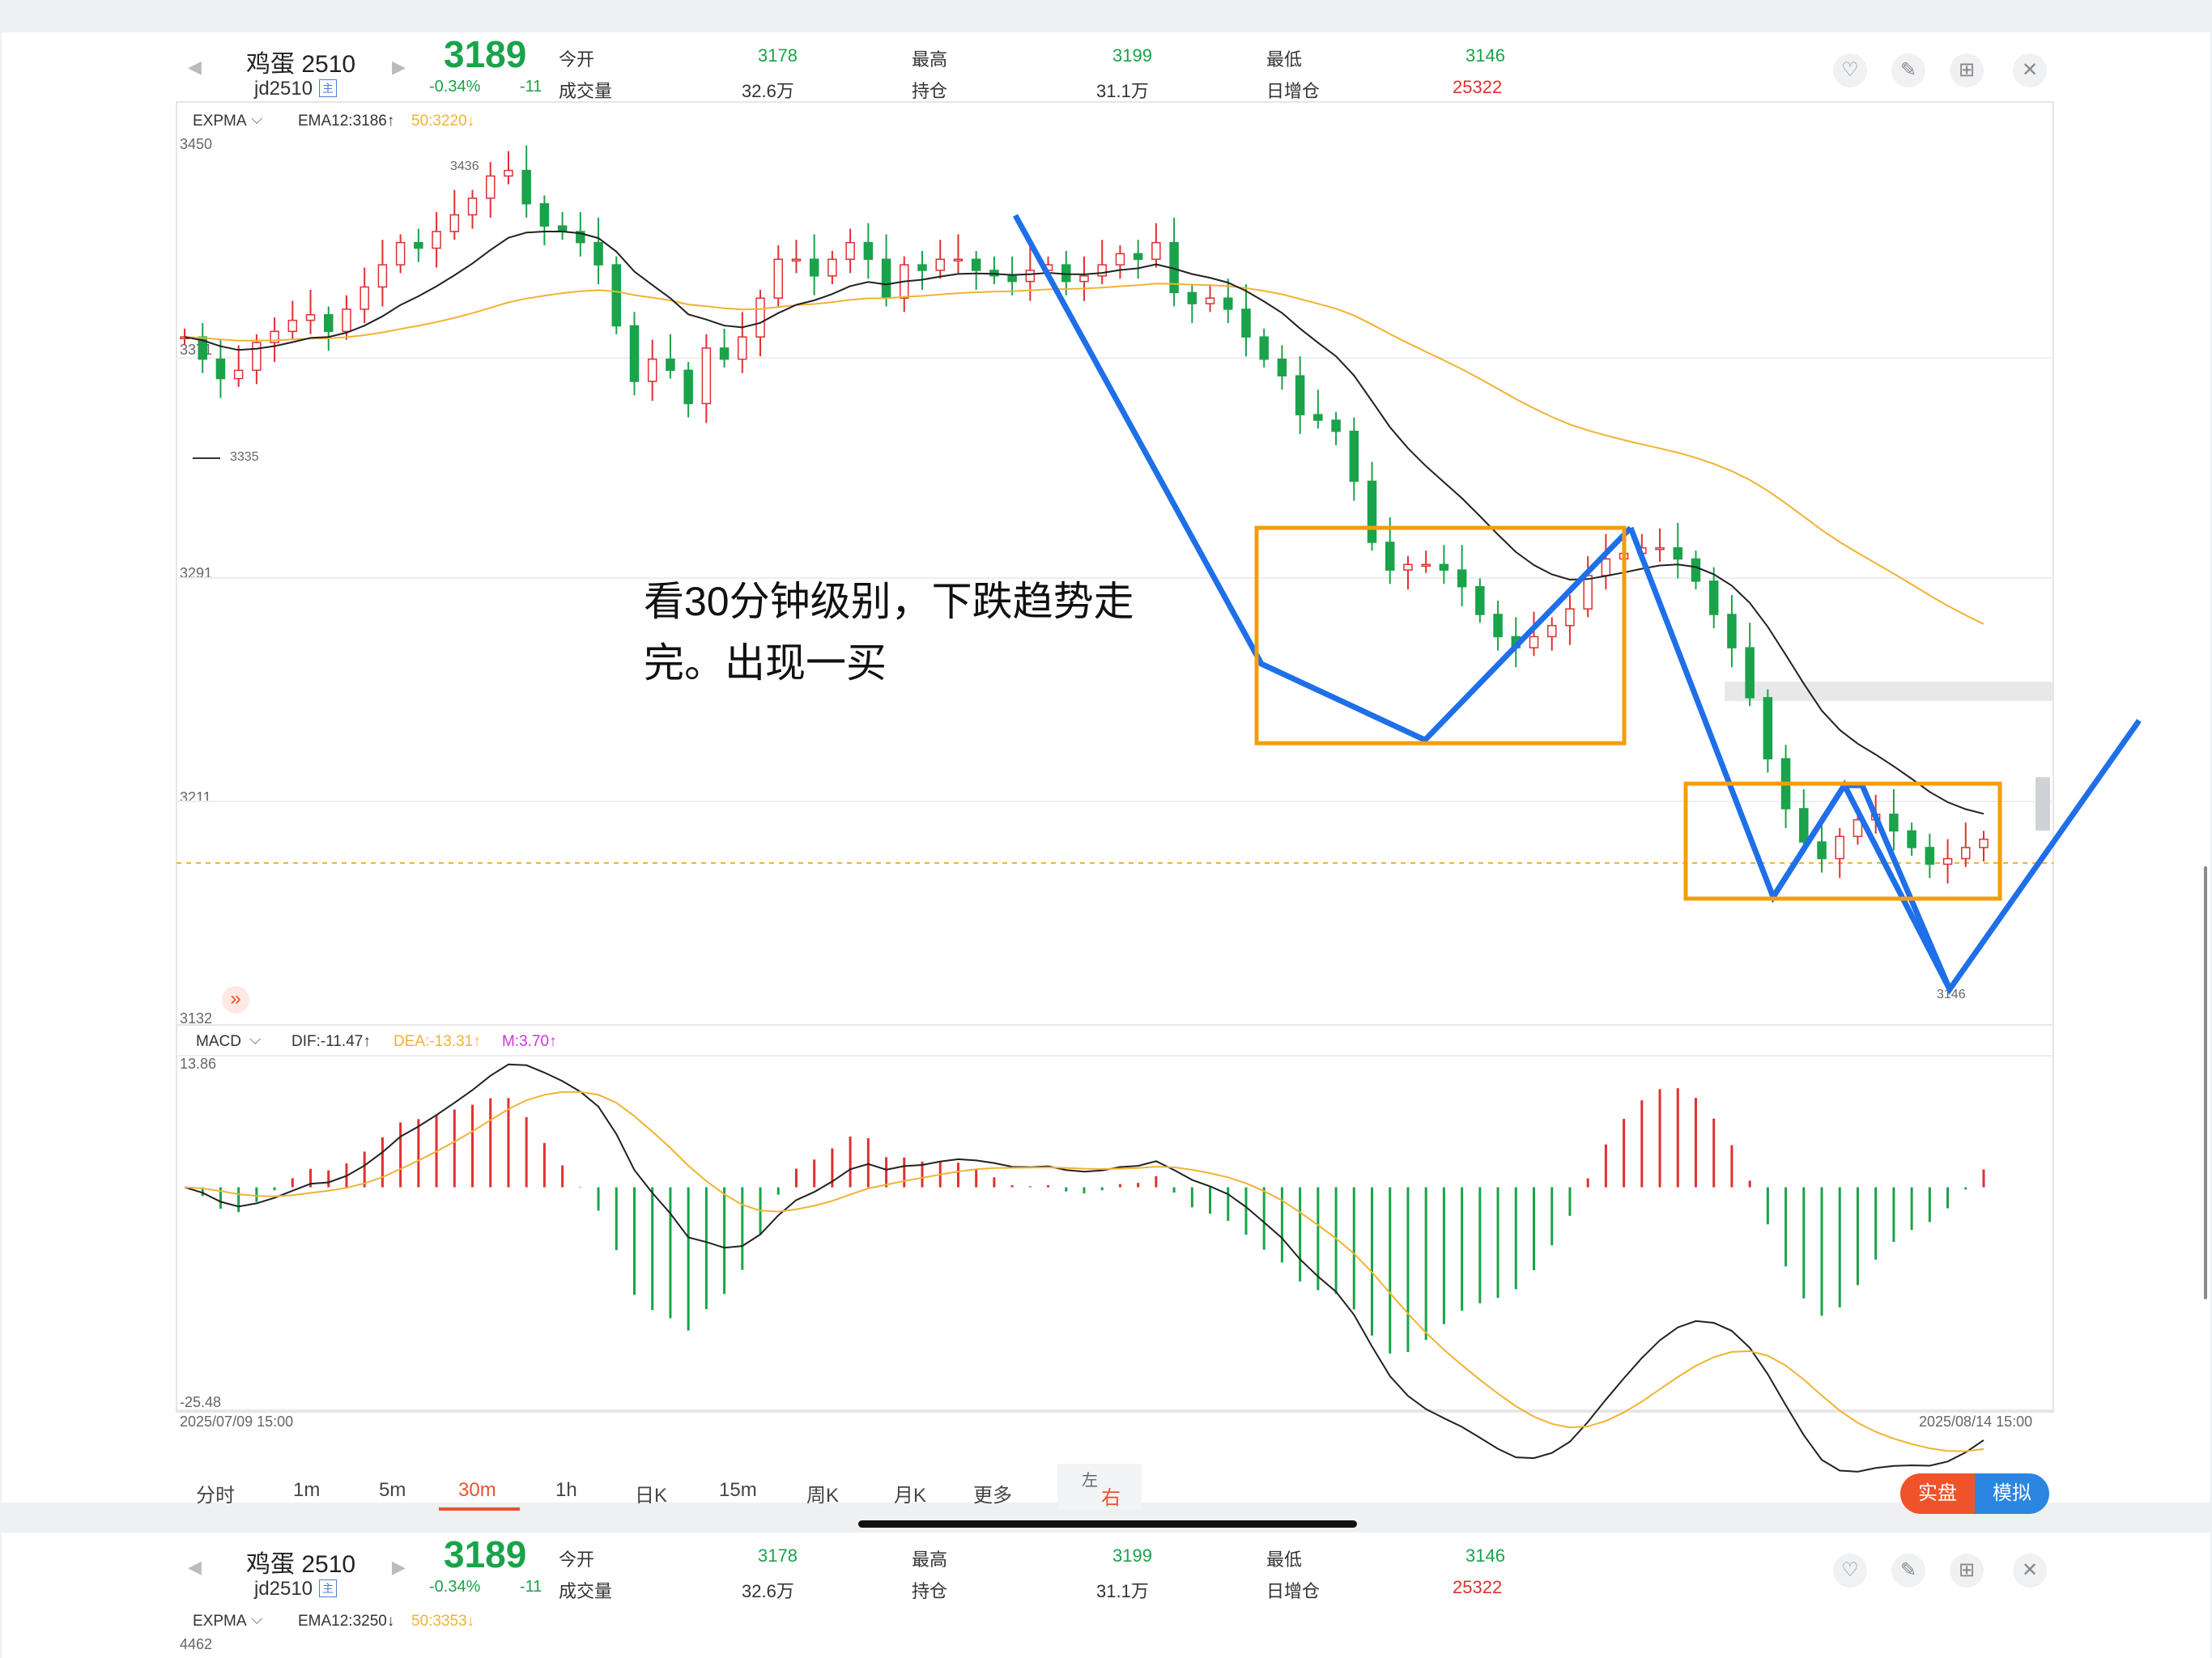  I want to click on price-axis-l2: 3291, so click(197, 573).